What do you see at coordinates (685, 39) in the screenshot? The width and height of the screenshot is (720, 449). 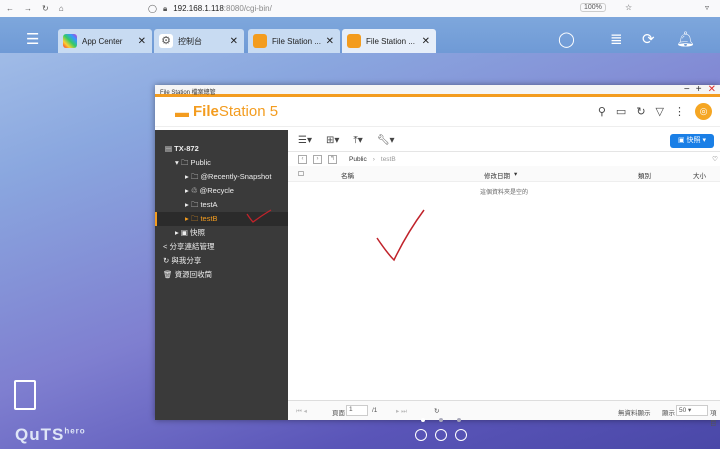 I see `bell-icon: 🔔︎` at bounding box center [685, 39].